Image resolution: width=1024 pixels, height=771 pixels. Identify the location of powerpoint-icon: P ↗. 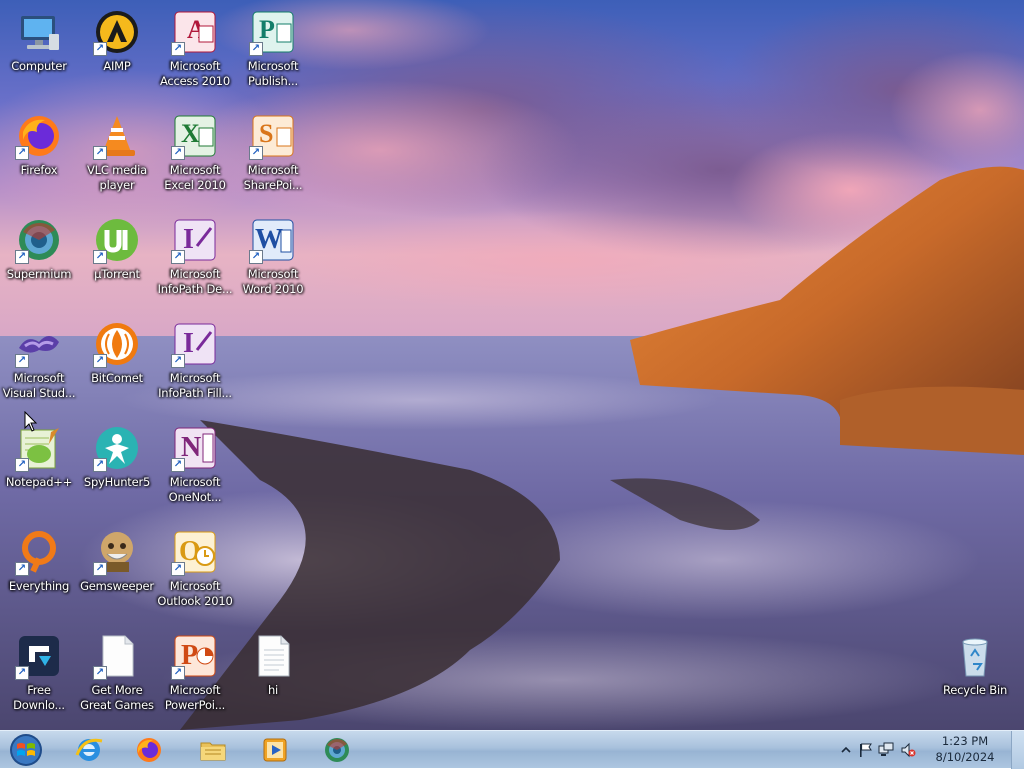
(195, 656).